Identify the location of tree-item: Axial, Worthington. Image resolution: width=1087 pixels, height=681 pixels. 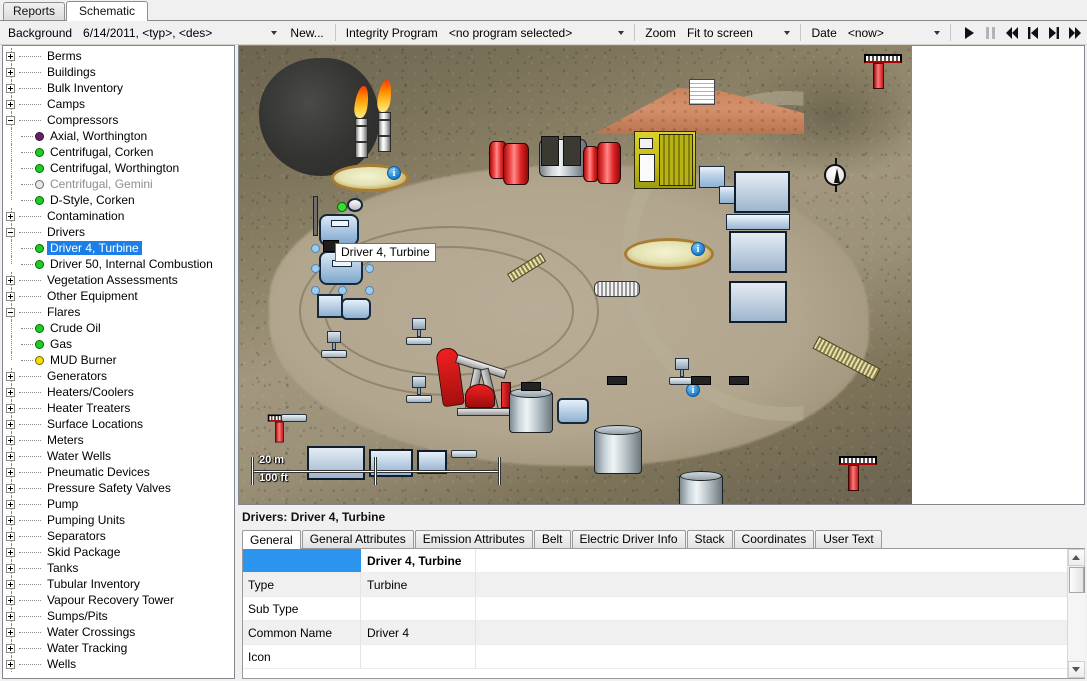
(118, 136).